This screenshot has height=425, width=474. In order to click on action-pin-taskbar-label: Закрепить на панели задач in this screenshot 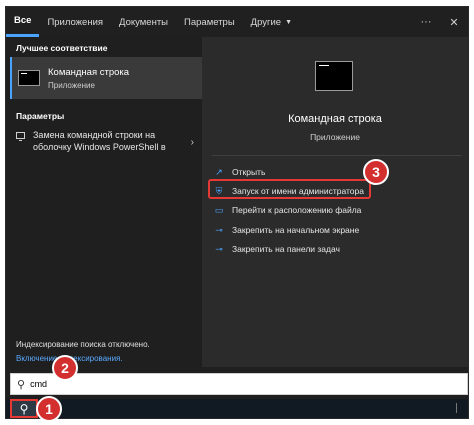, I will do `click(286, 249)`.